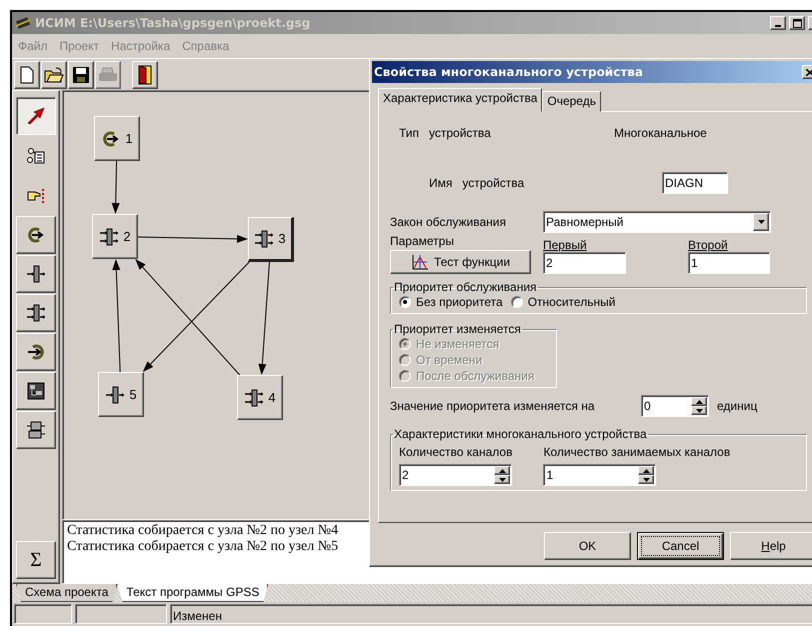  I want to click on maximize-icon, so click(797, 23).